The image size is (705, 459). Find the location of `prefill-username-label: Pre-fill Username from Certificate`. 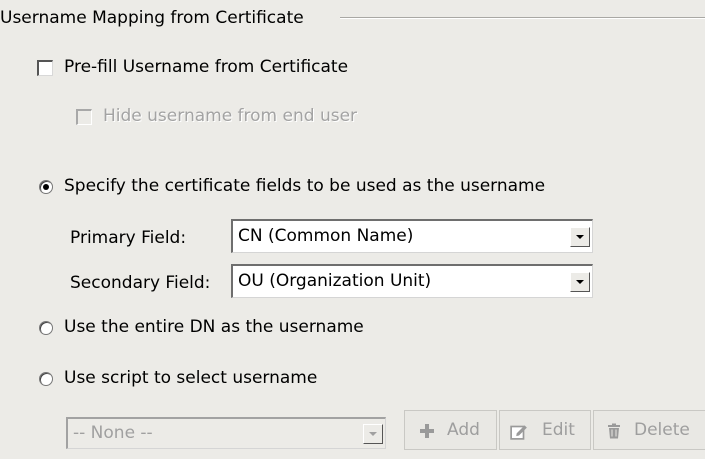

prefill-username-label: Pre-fill Username from Certificate is located at coordinates (206, 67).